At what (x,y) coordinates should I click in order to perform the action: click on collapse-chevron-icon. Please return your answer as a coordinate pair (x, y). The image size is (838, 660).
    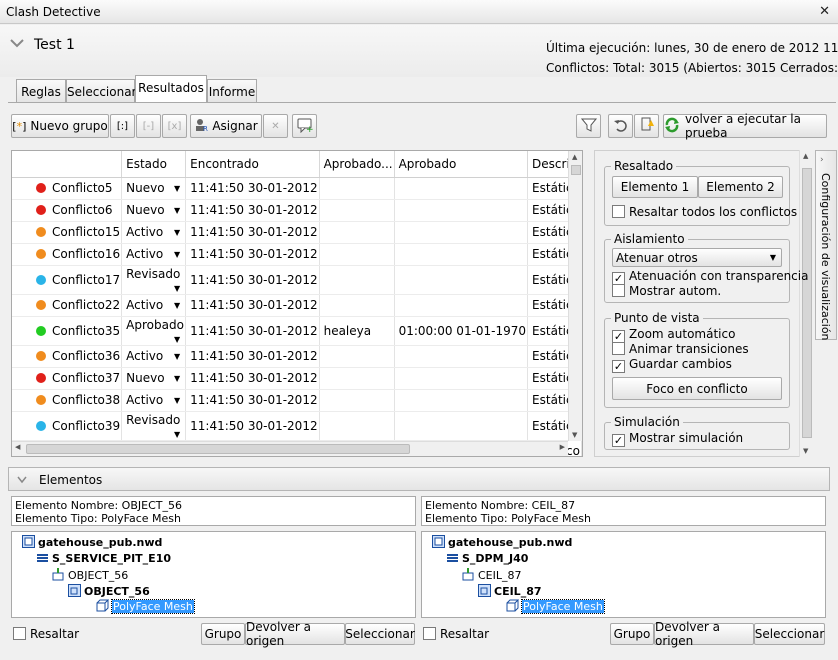
    Looking at the image, I should click on (17, 44).